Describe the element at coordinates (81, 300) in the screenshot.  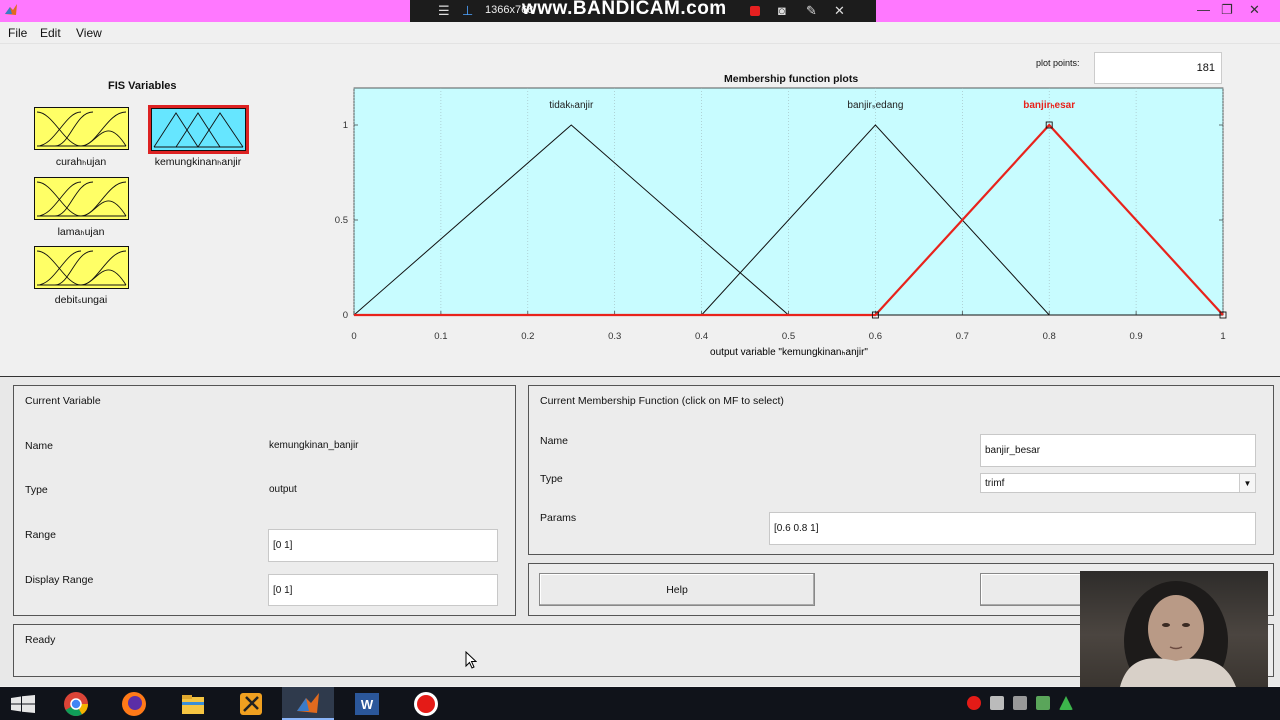
I see `fis-variable-label: debitₛungai` at that location.